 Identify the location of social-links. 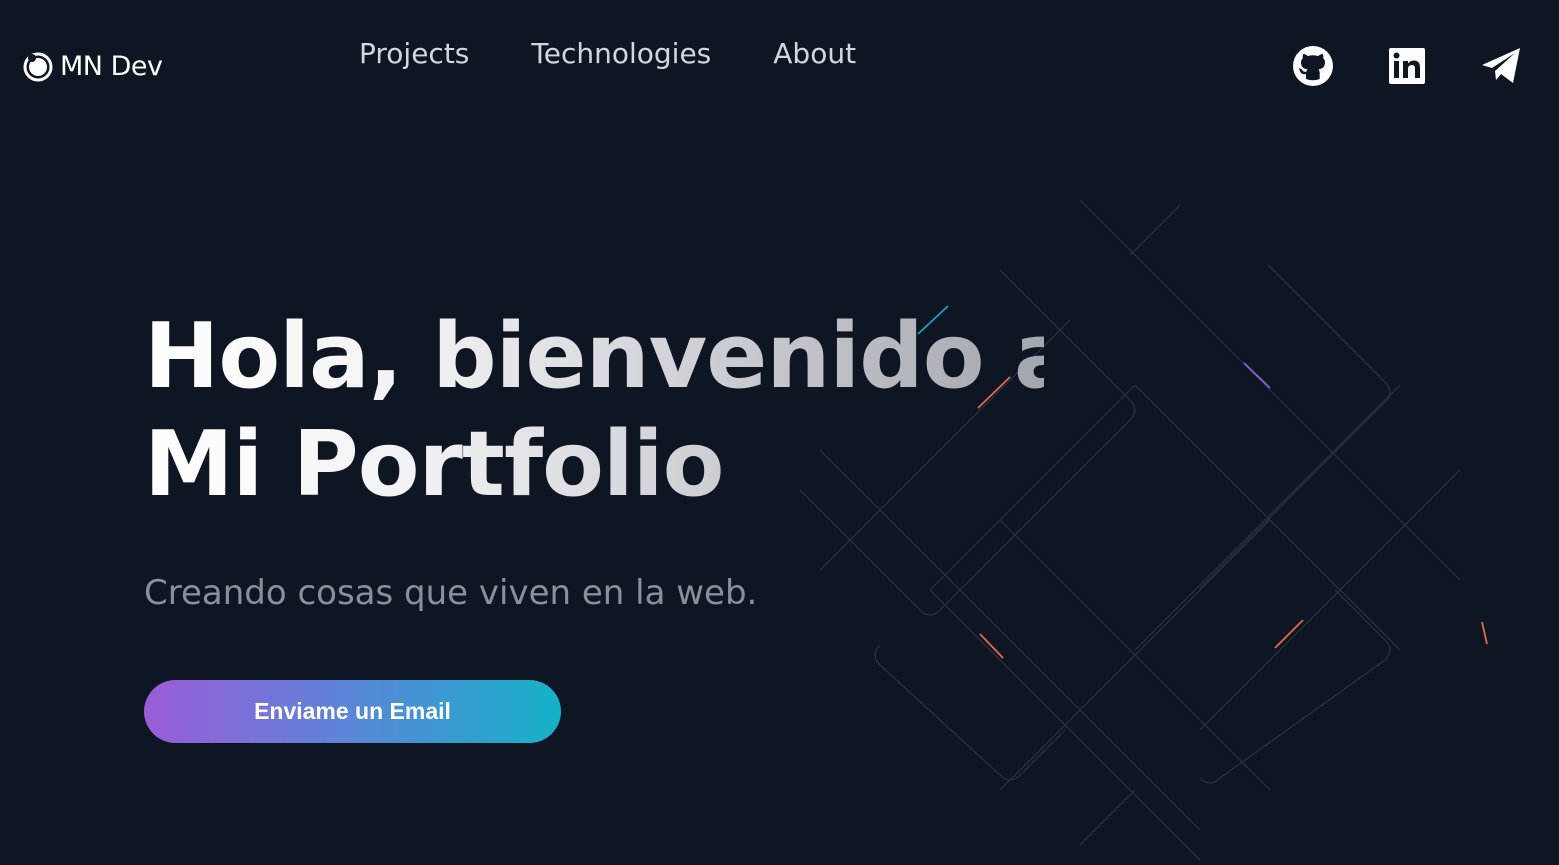
(1407, 66).